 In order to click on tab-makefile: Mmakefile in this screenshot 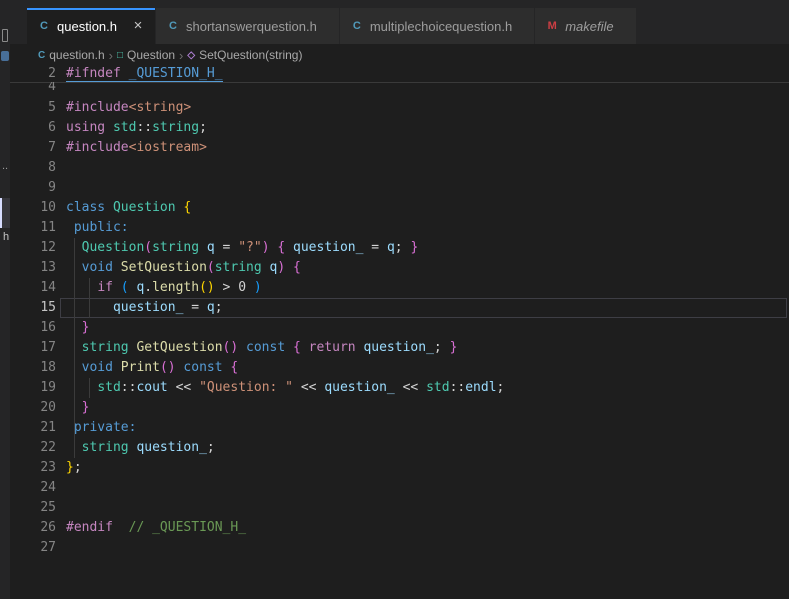, I will do `click(586, 26)`.